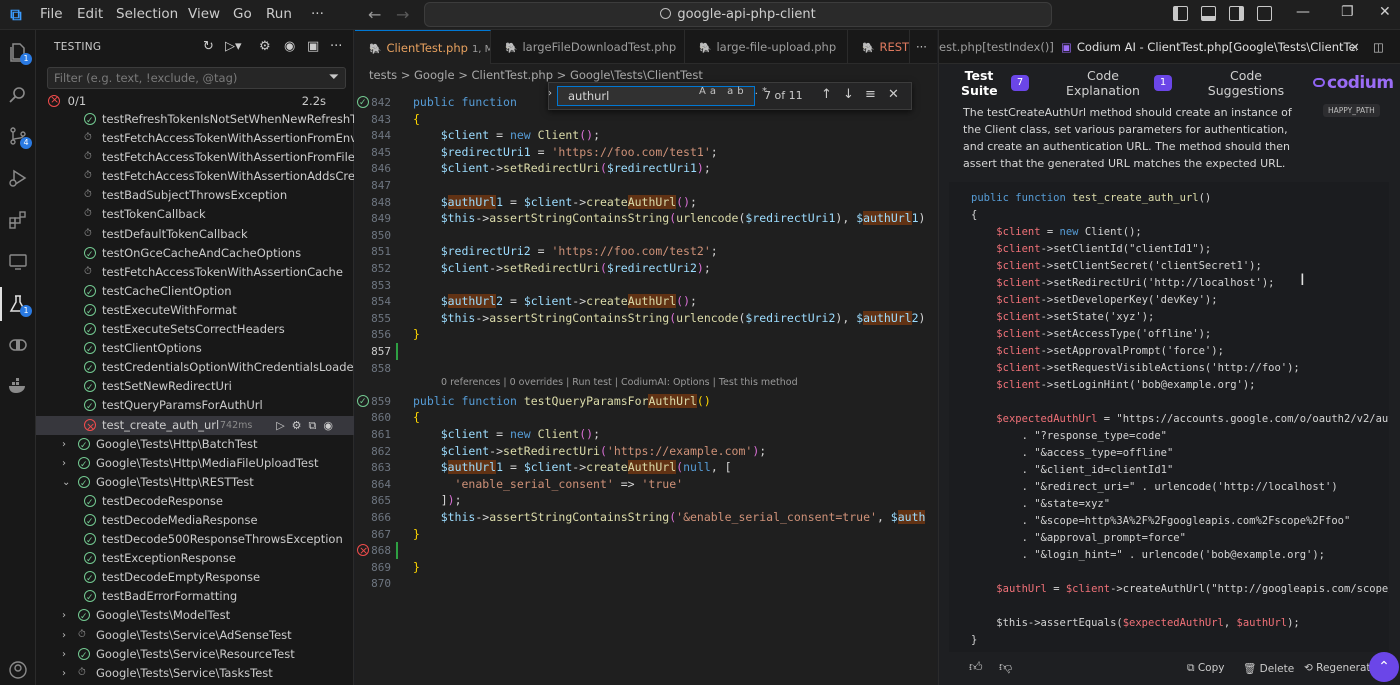  I want to click on tabs-more-icon: ···, so click(923, 47).